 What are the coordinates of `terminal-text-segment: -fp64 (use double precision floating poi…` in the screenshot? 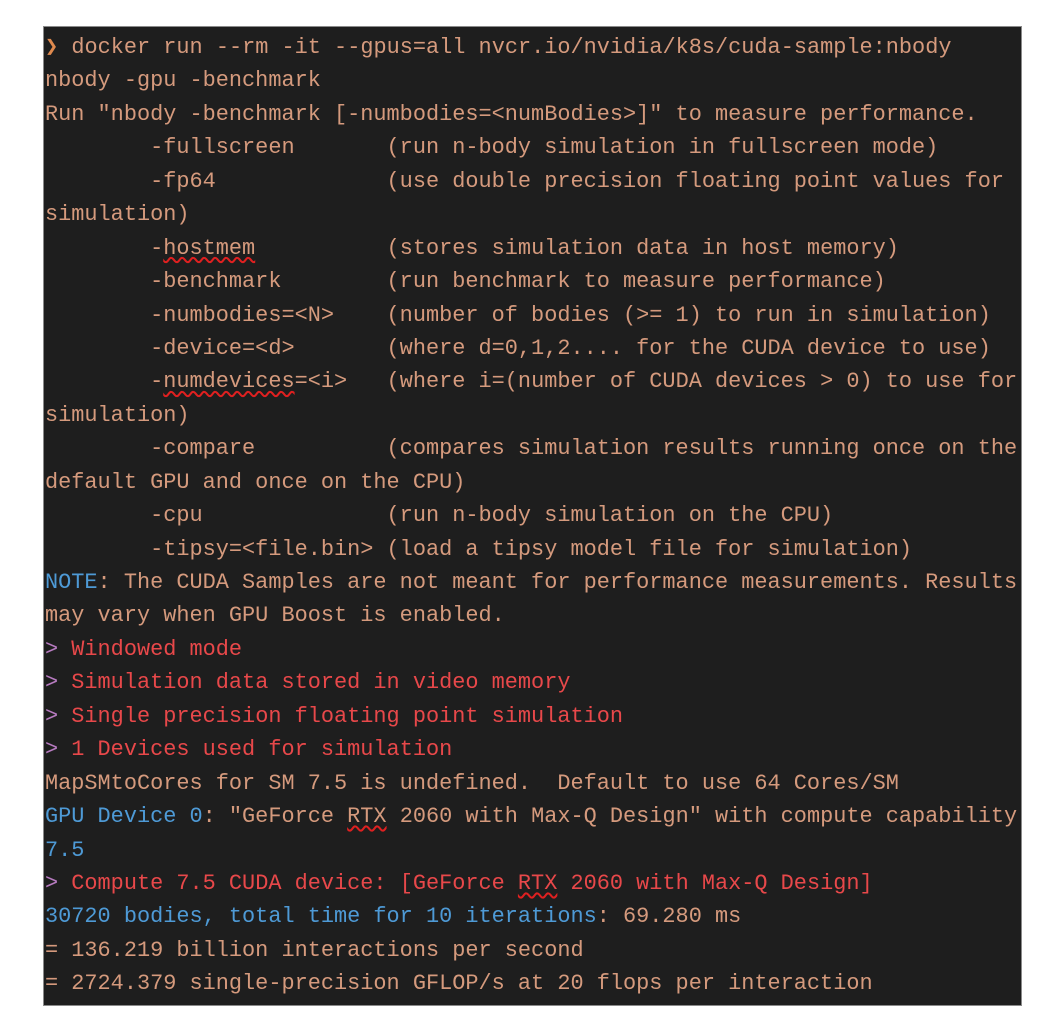 It's located at (524, 181).